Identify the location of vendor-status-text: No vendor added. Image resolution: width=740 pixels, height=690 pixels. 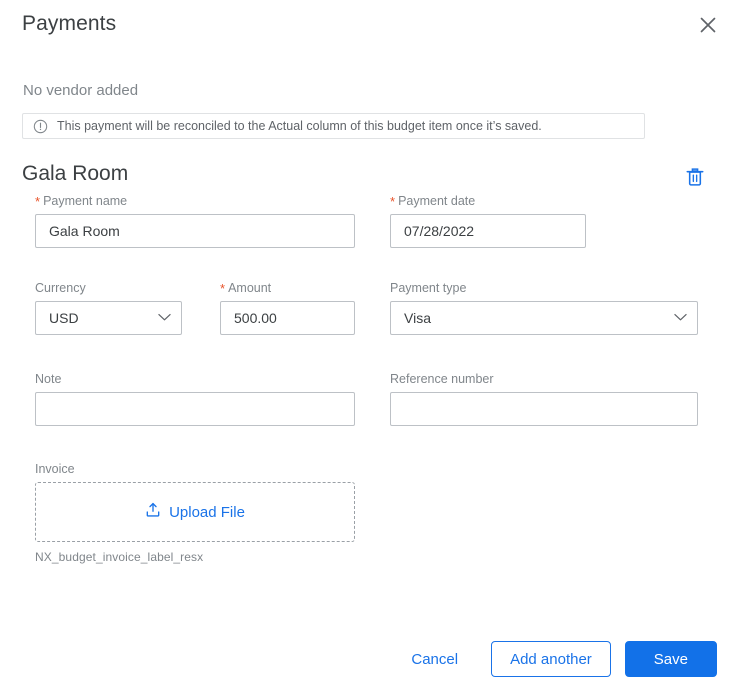
(81, 90).